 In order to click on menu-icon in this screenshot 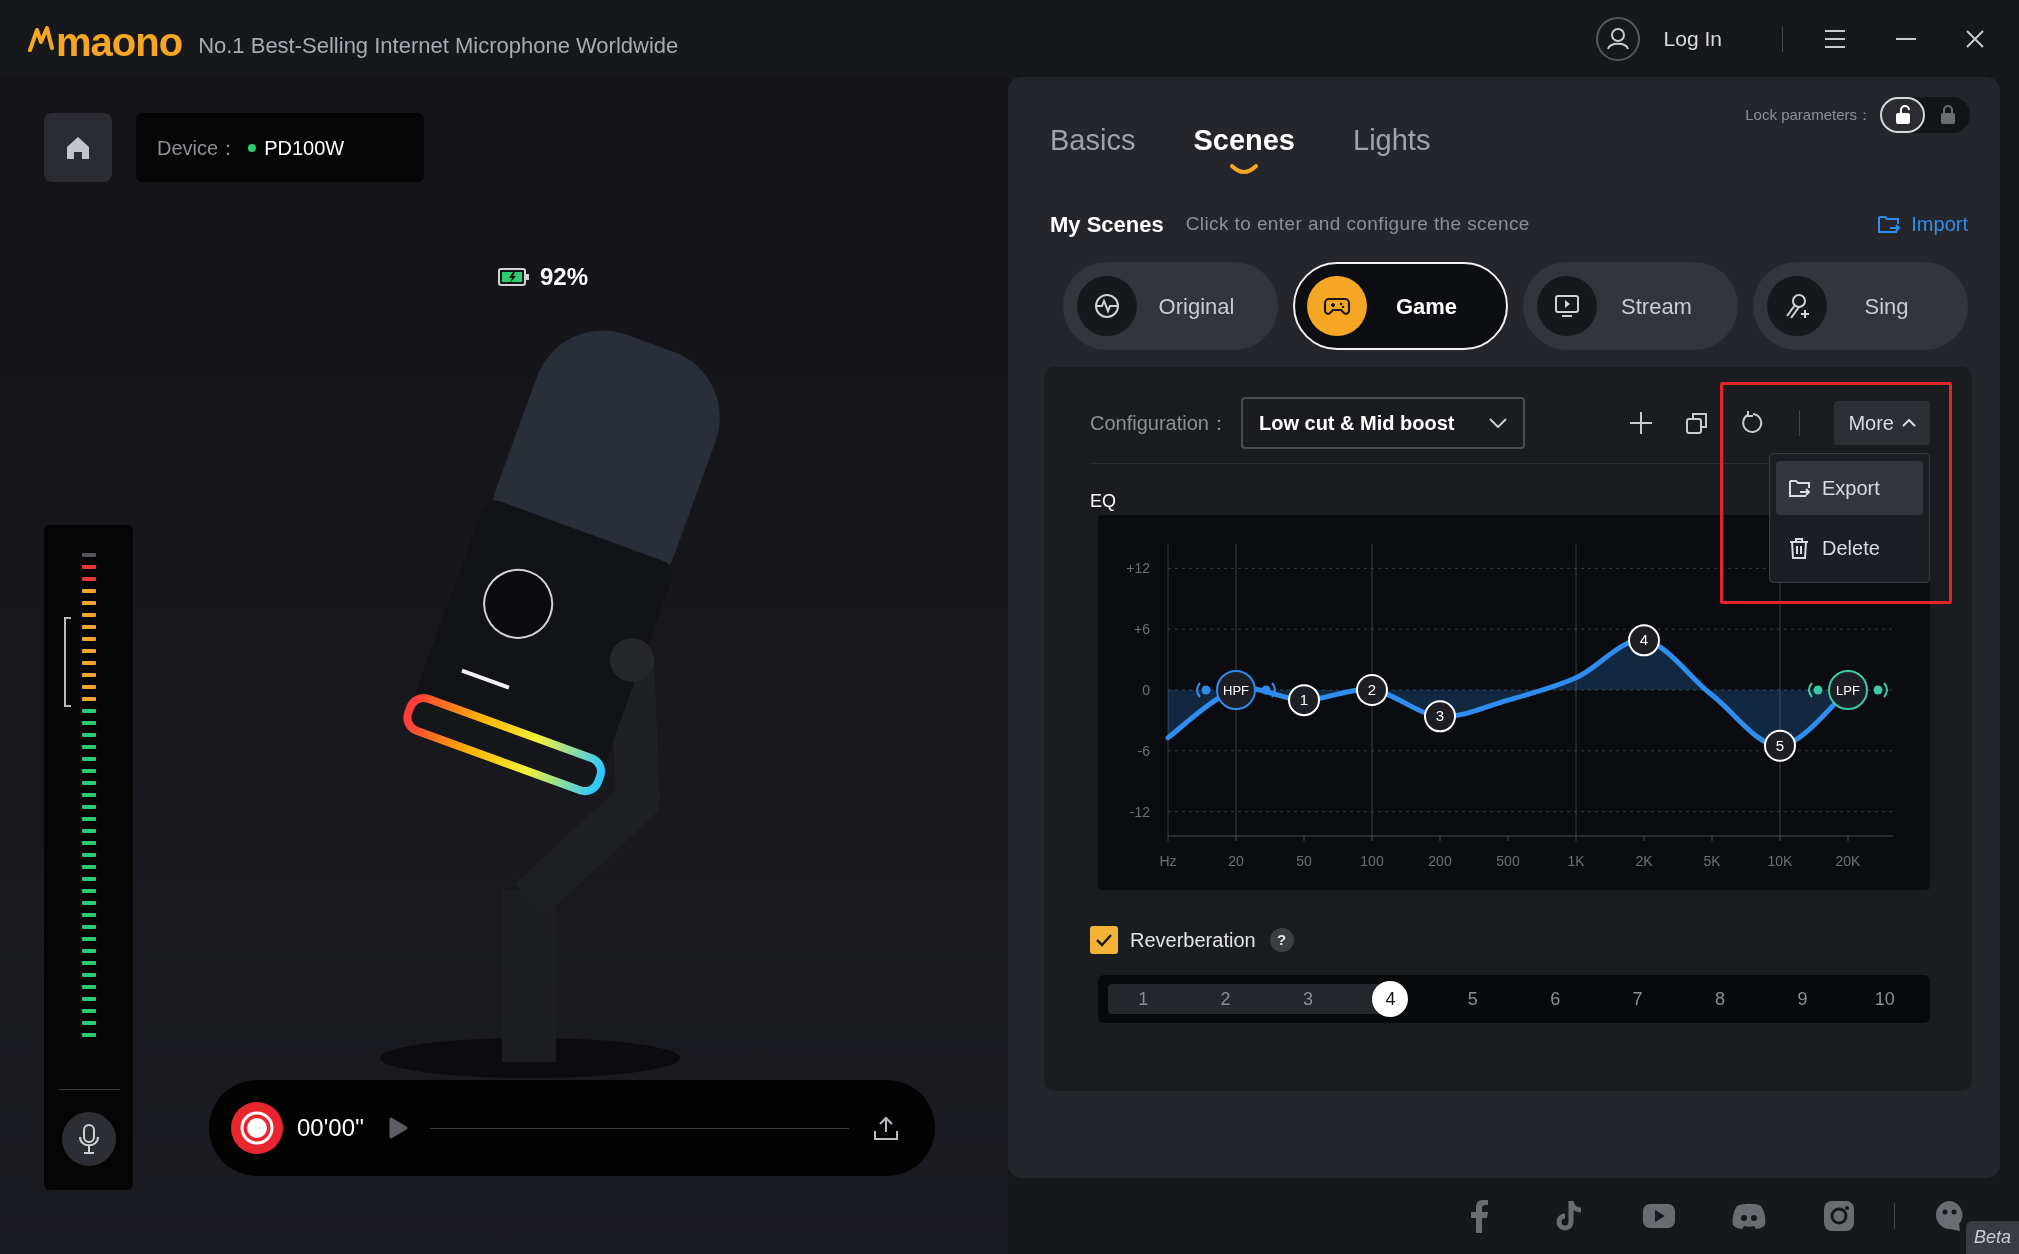, I will do `click(1835, 38)`.